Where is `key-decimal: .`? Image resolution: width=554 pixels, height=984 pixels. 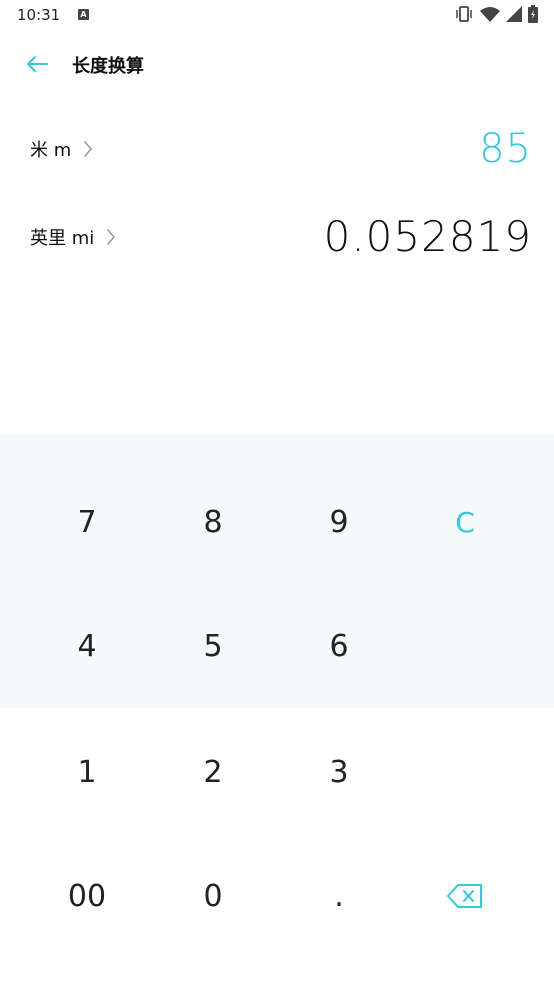
key-decimal: . is located at coordinates (339, 896).